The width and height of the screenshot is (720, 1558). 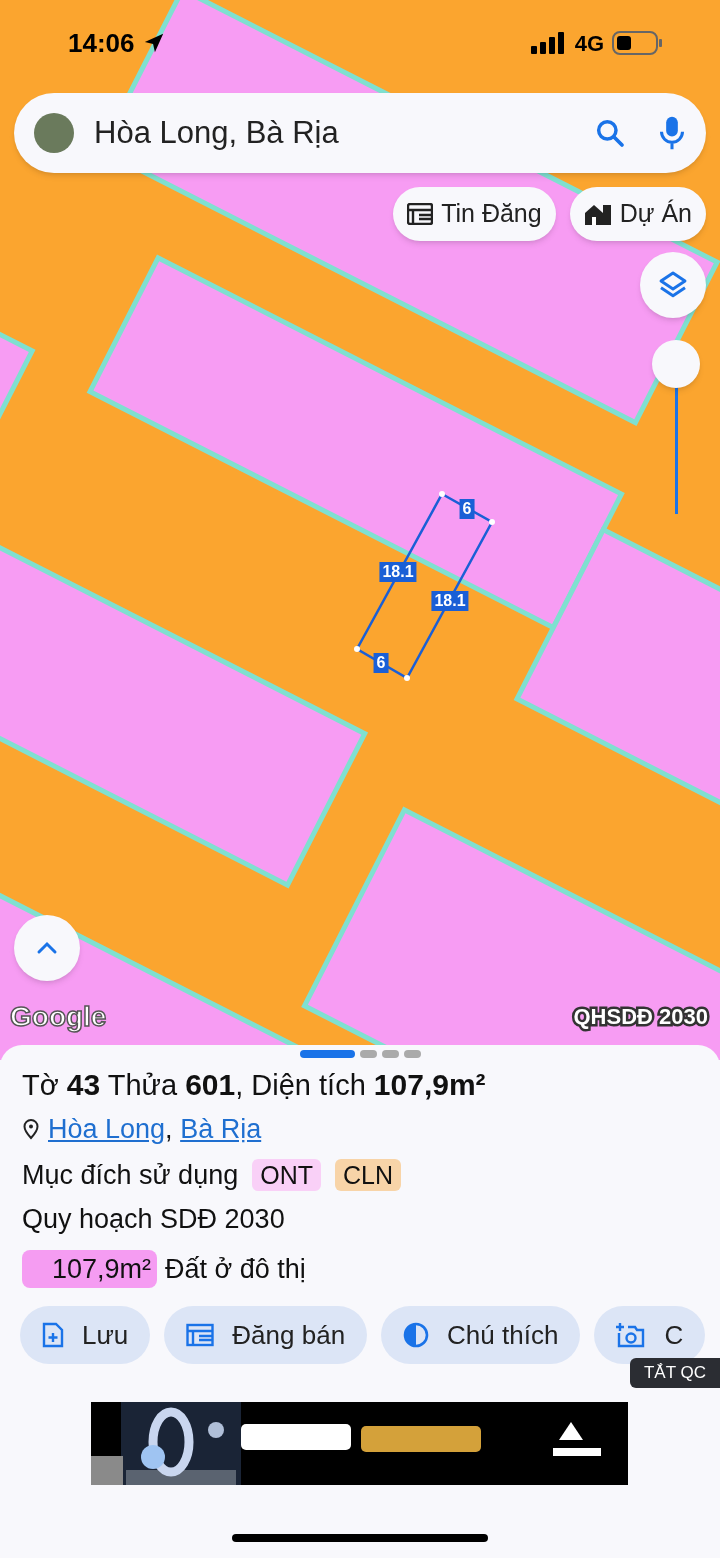 I want to click on battery-icon, so click(x=638, y=43).